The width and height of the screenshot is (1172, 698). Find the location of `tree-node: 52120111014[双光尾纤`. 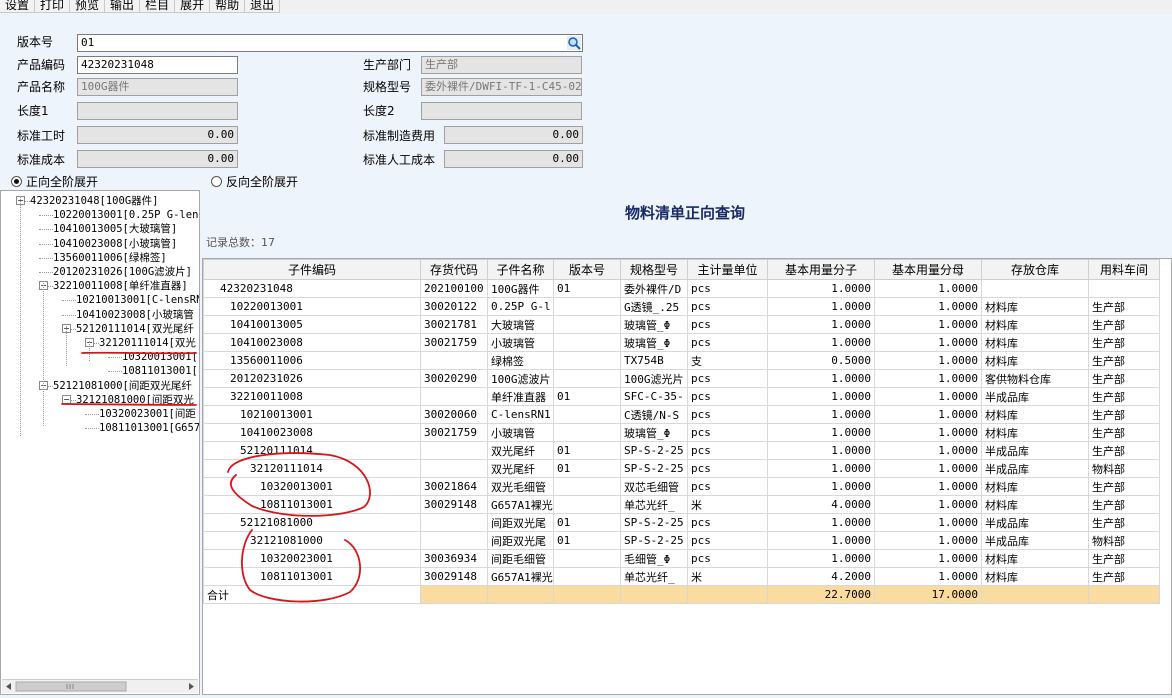

tree-node: 52120111014[双光尾纤 is located at coordinates (135, 329).